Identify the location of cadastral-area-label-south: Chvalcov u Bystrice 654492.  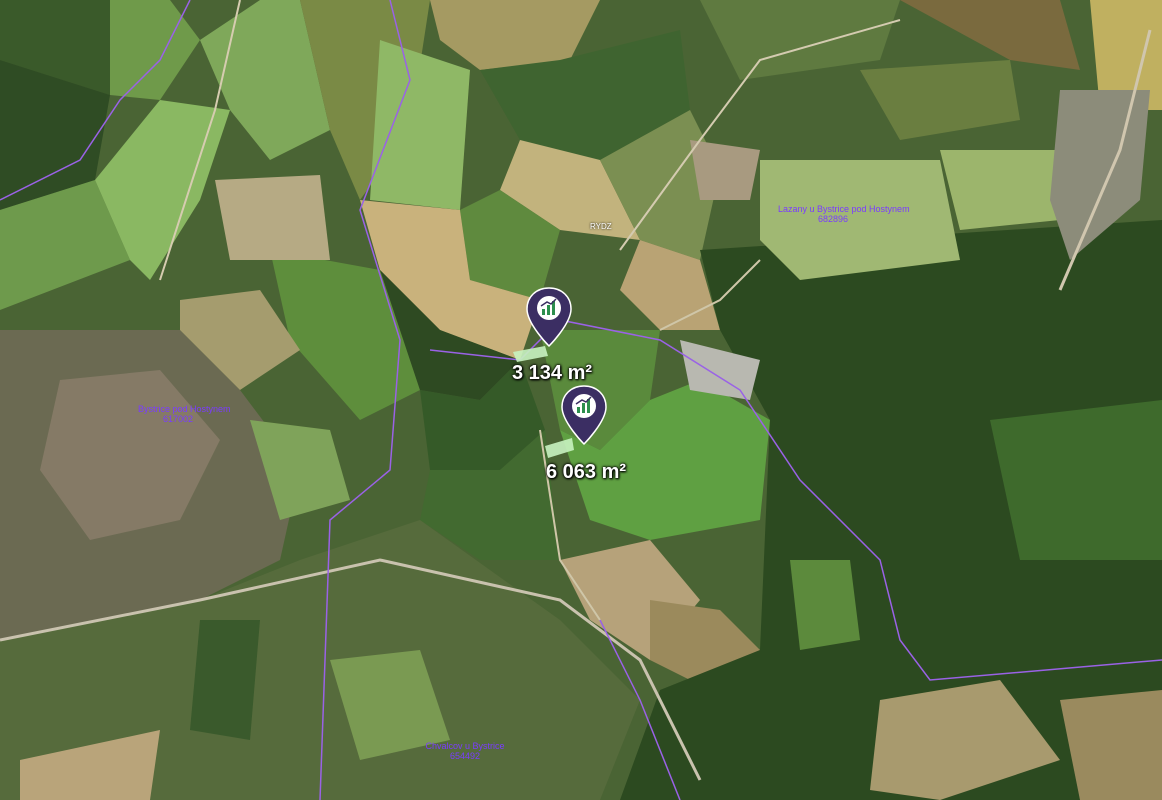
(465, 751).